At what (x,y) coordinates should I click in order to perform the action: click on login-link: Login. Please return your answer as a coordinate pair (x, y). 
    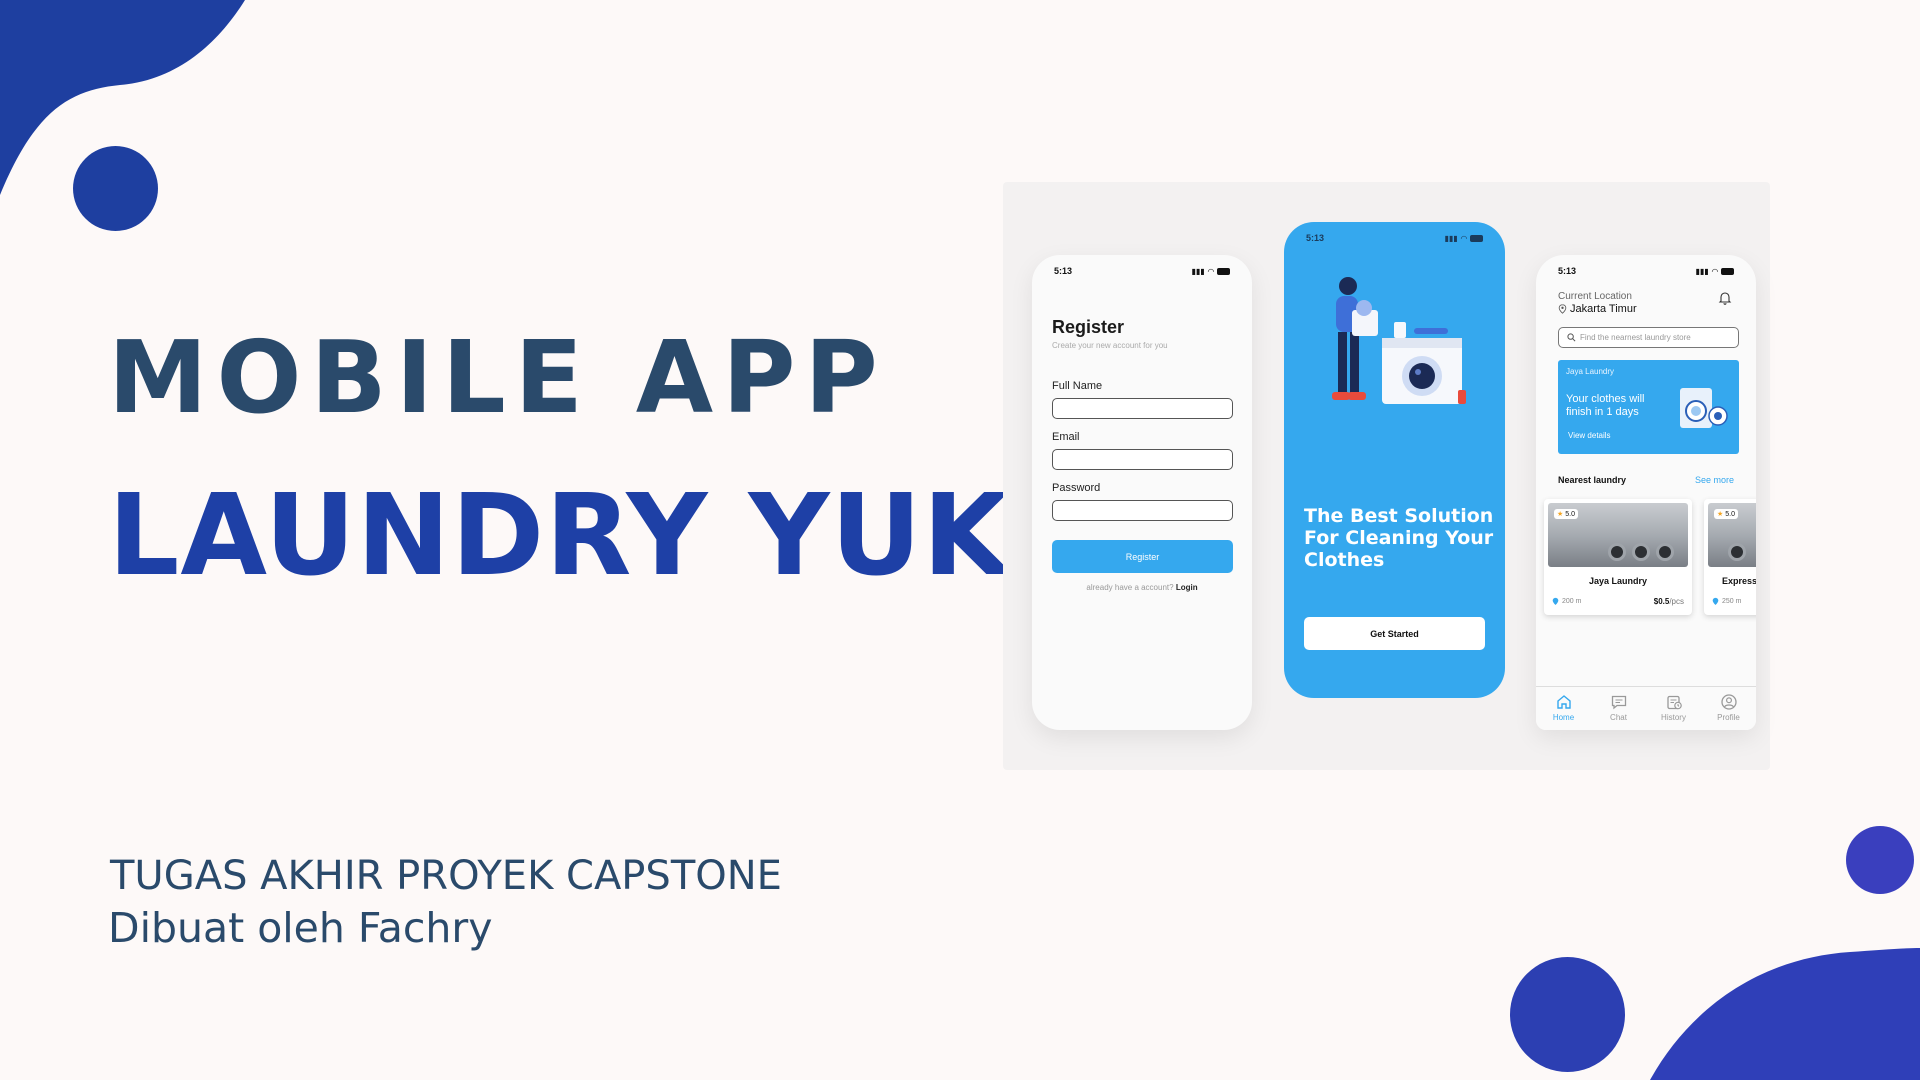
    Looking at the image, I should click on (1187, 587).